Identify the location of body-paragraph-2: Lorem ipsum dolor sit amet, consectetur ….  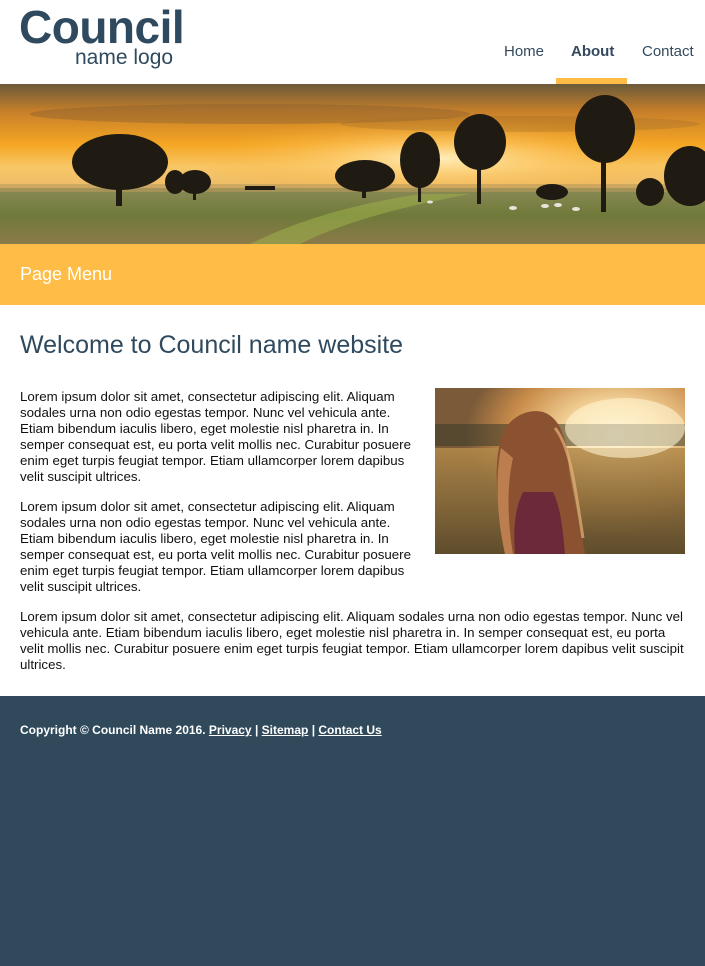
(215, 546).